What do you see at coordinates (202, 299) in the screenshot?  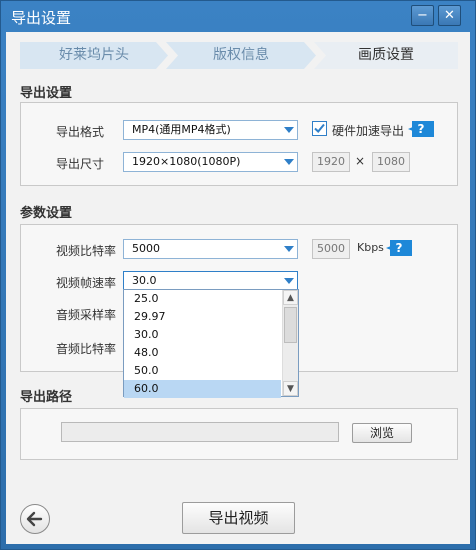 I see `framerate-option: 25.0` at bounding box center [202, 299].